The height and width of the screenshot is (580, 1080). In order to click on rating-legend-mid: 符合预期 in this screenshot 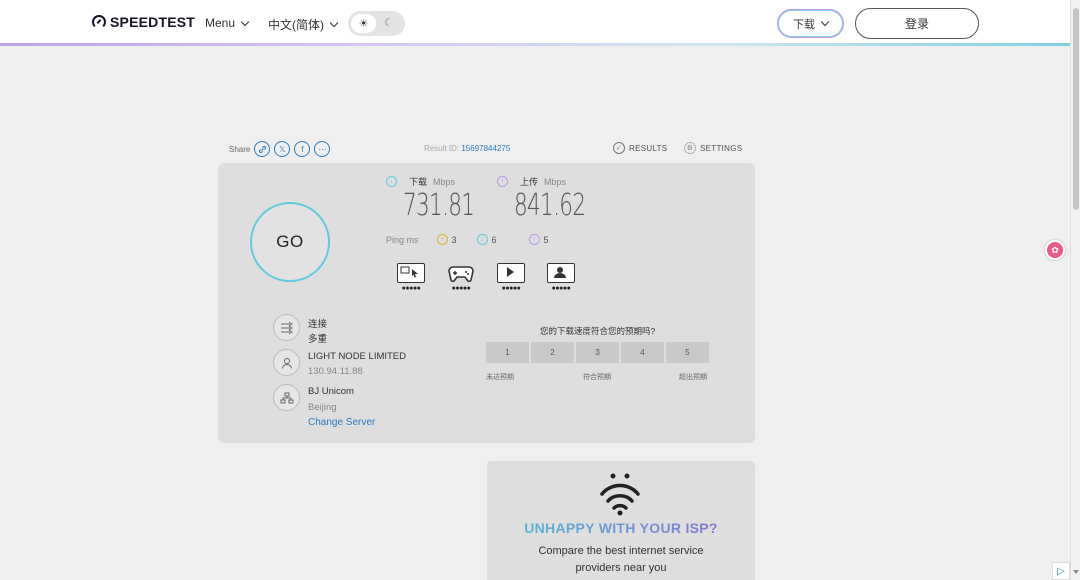, I will do `click(597, 377)`.